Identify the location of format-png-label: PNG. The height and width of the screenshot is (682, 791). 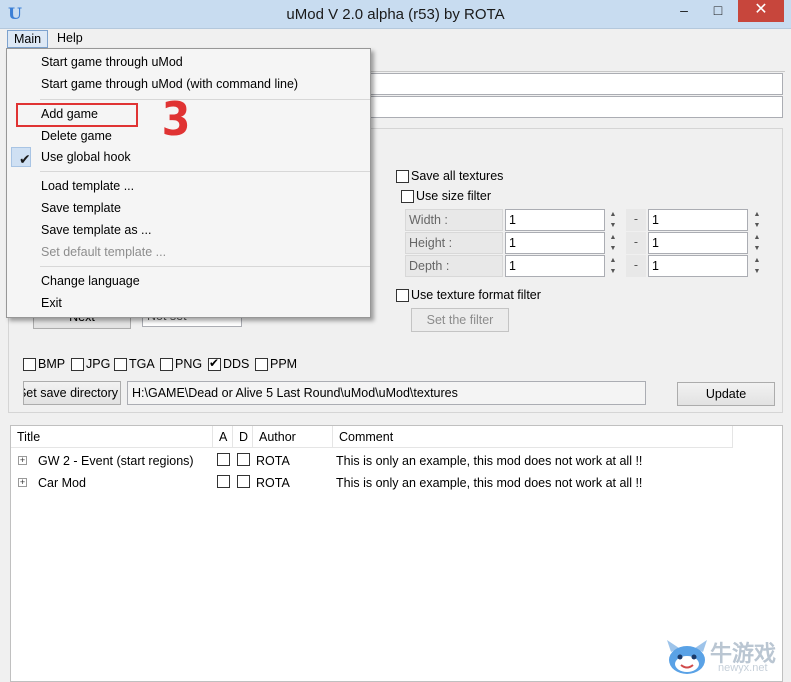
(189, 364).